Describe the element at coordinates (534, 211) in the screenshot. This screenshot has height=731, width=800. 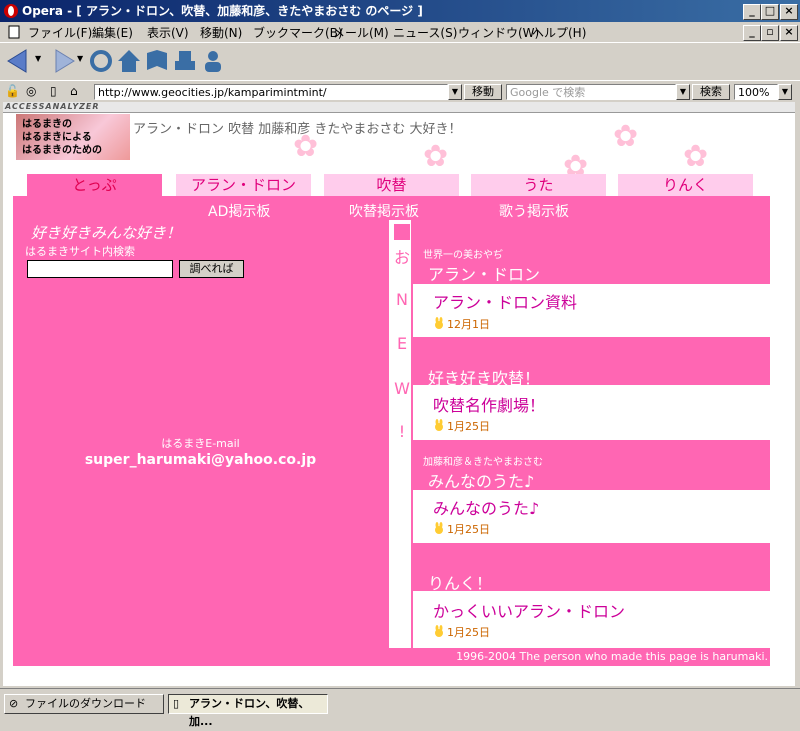
I see `song-bbs-link: 歌う掲示板` at that location.